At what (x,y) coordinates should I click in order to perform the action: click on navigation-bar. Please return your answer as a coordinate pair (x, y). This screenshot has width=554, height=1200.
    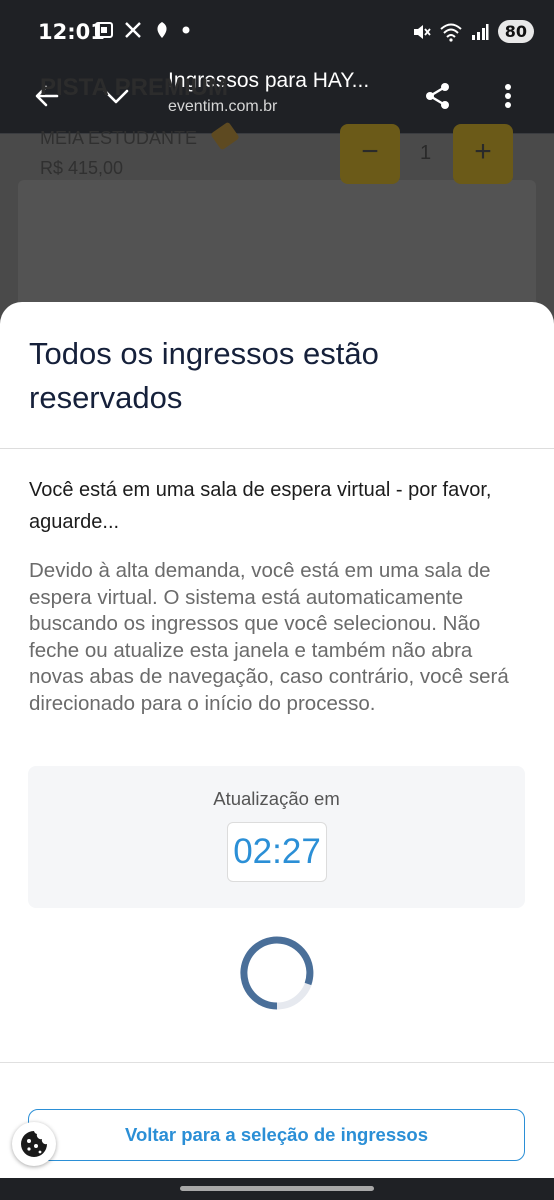
    Looking at the image, I should click on (277, 1189).